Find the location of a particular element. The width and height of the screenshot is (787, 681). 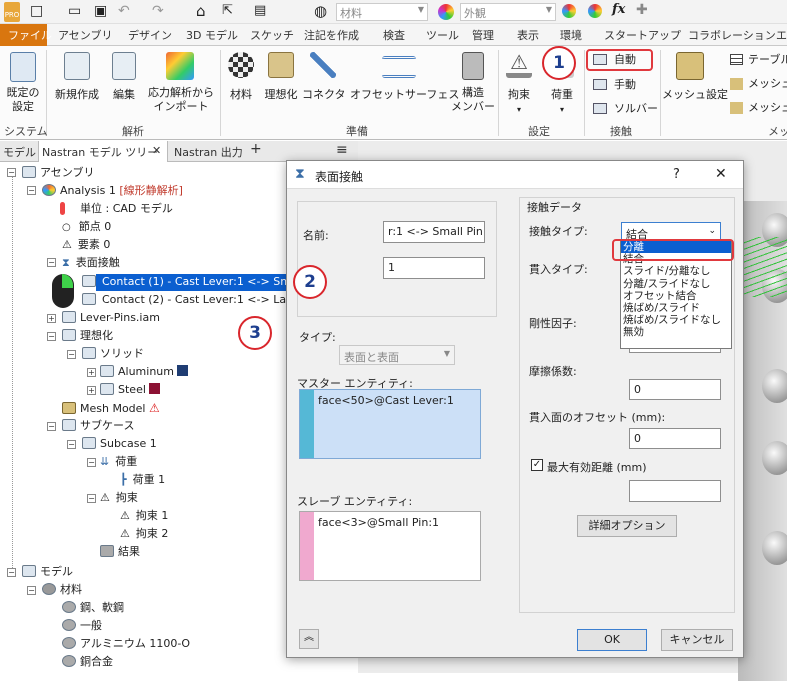

menu-item: スケッチ is located at coordinates (272, 35).